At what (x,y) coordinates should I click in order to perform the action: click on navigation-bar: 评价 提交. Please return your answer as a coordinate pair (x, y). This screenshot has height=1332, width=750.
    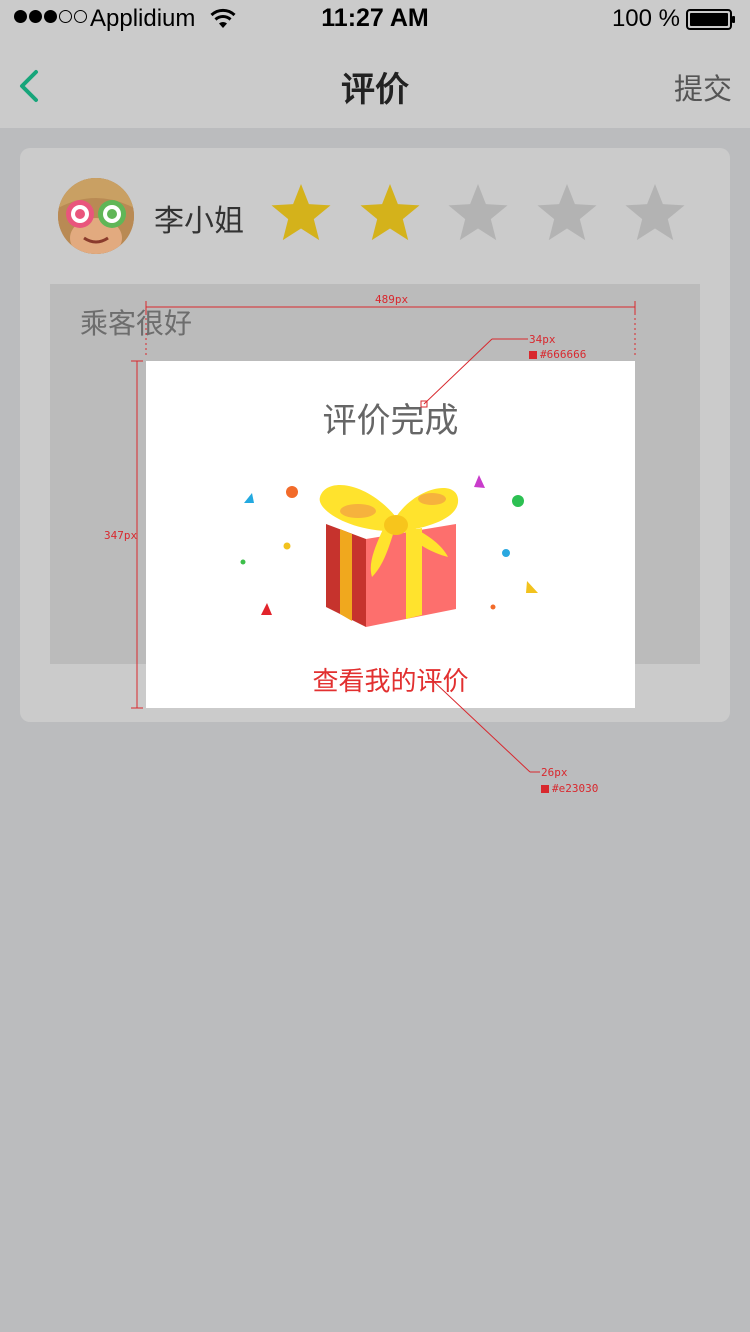
    Looking at the image, I should click on (375, 84).